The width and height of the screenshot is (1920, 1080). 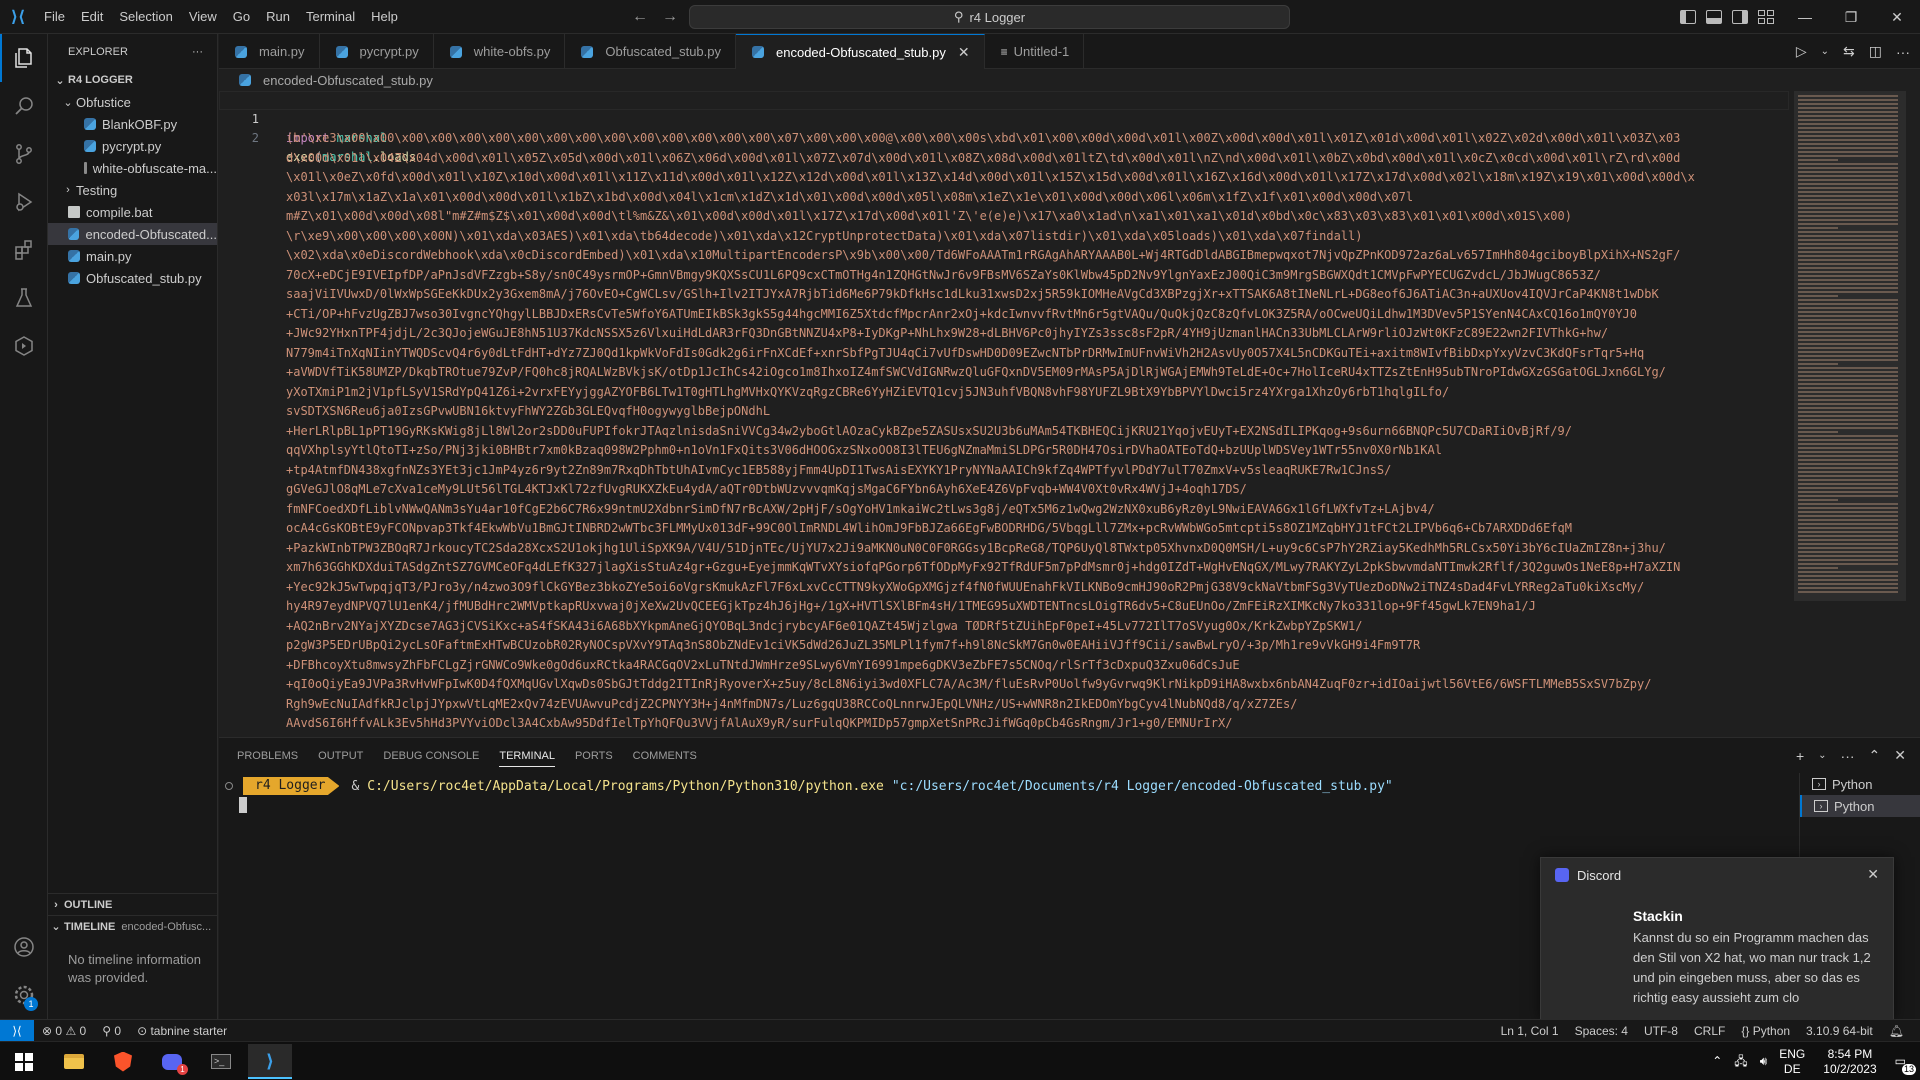 What do you see at coordinates (111, 1031) in the screenshot?
I see `ports-status: ⚲ 0` at bounding box center [111, 1031].